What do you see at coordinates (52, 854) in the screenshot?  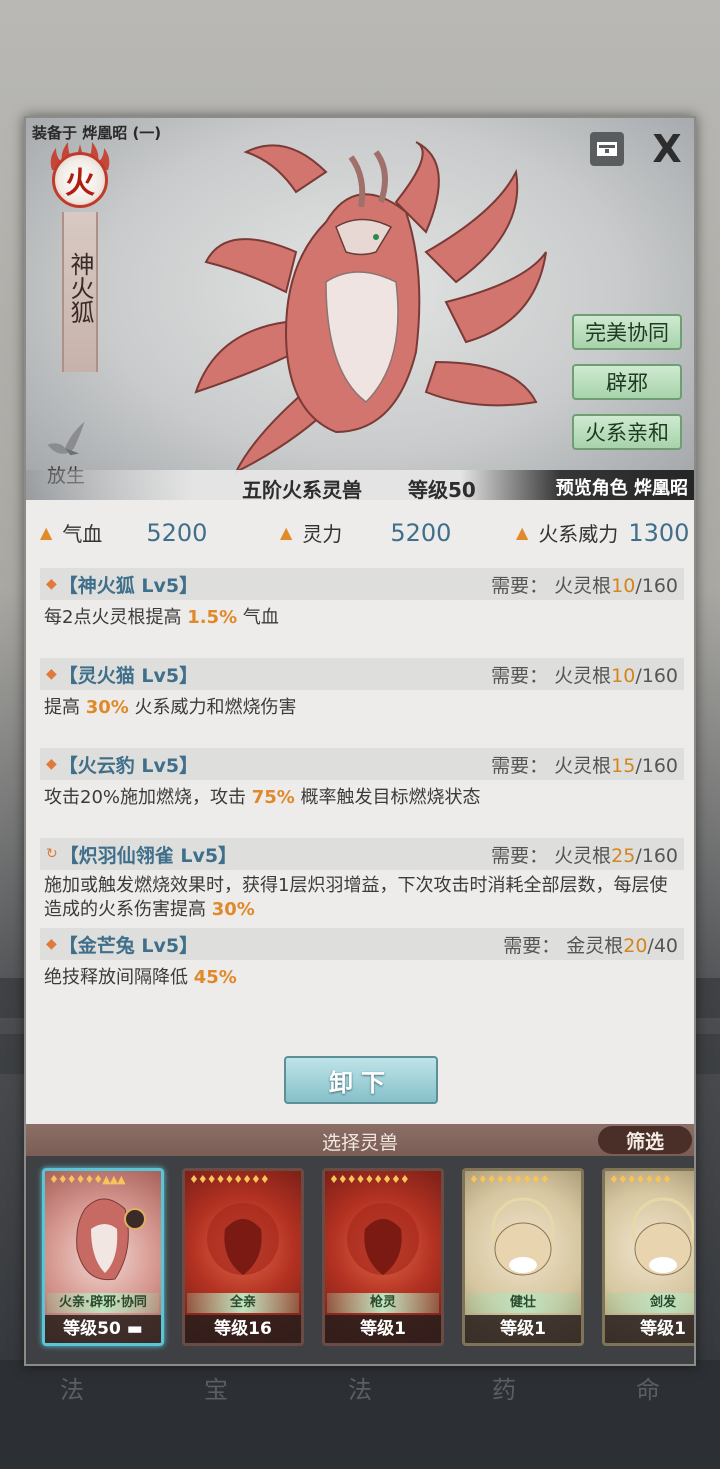 I see `cycle-icon: ↻` at bounding box center [52, 854].